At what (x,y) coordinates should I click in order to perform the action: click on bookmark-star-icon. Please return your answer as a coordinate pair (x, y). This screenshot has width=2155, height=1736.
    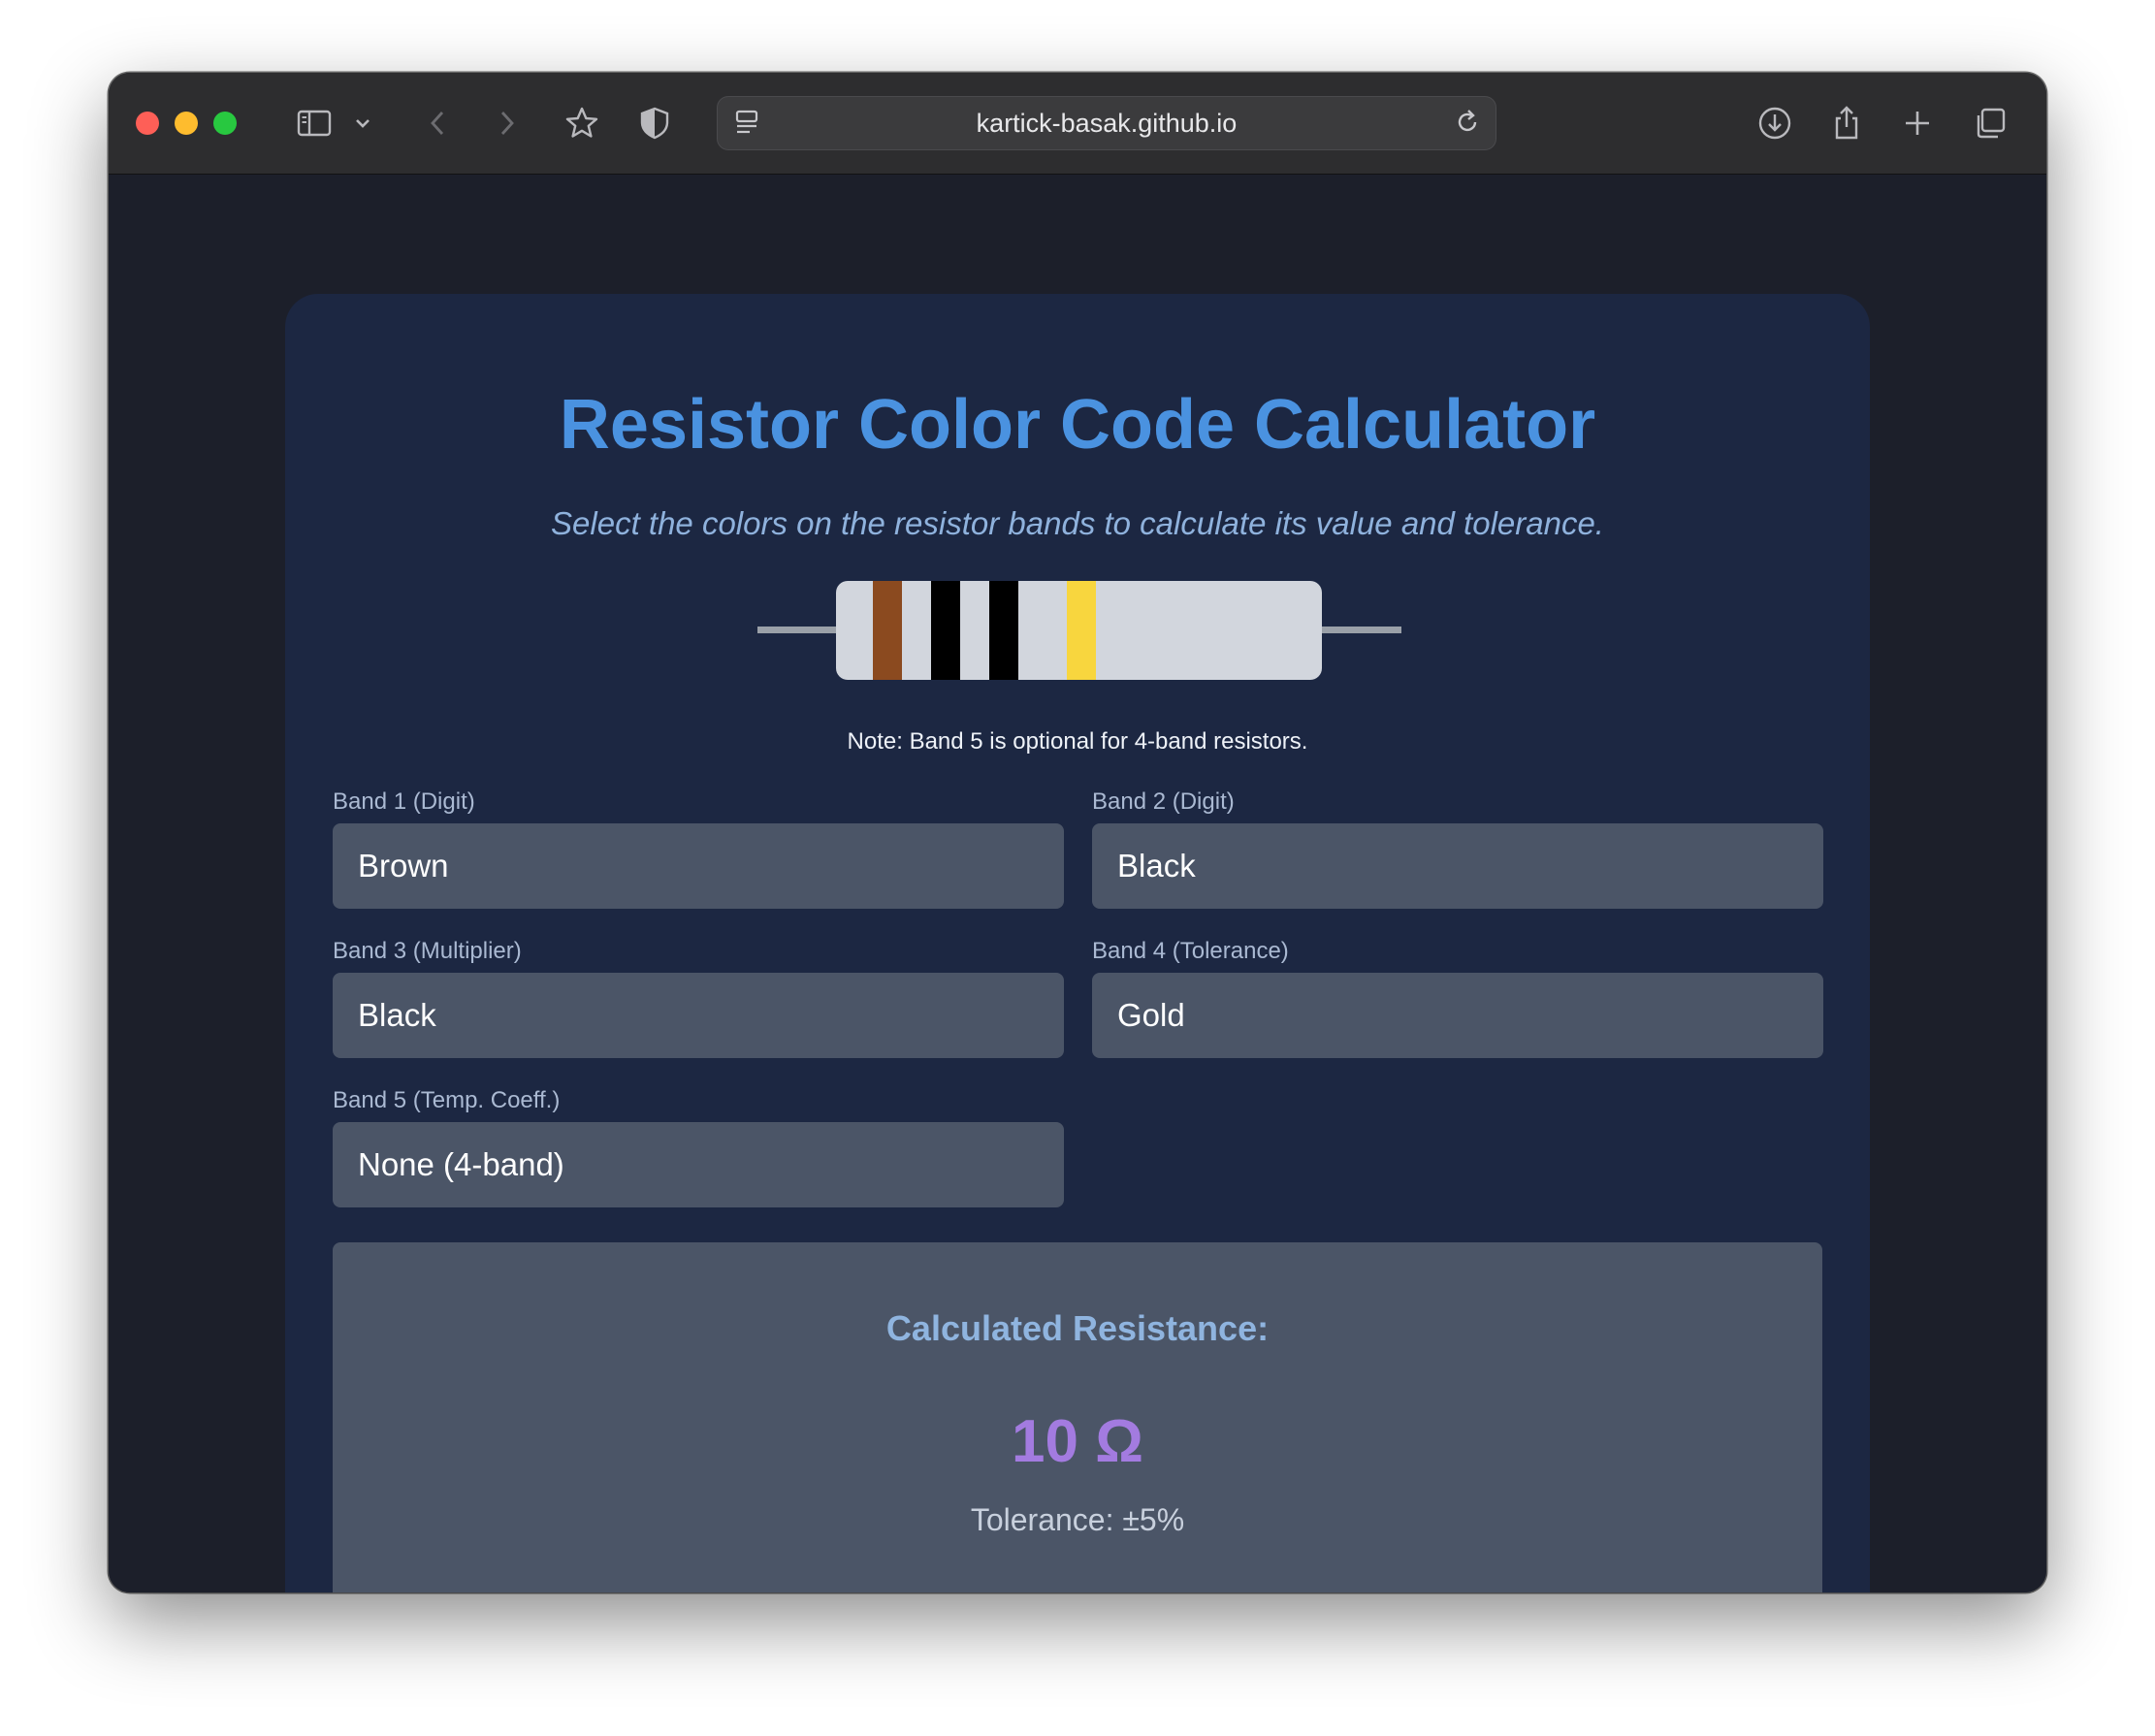
    Looking at the image, I should click on (582, 123).